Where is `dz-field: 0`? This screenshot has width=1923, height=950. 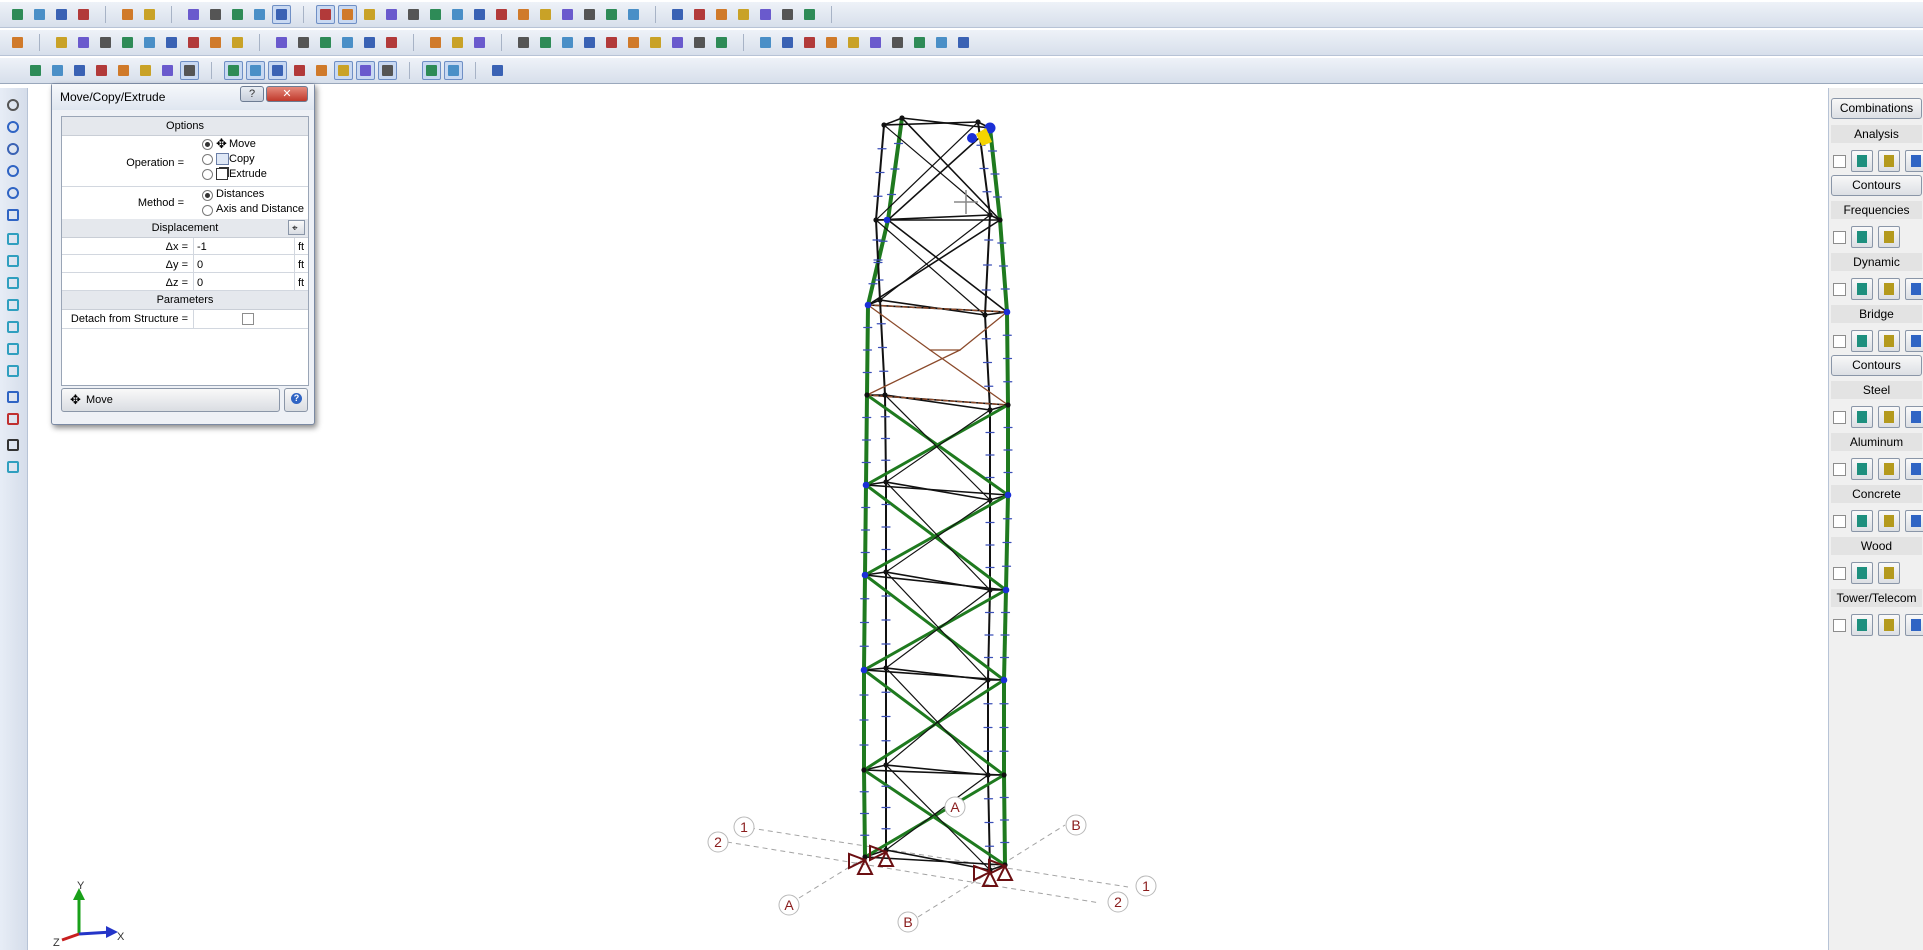
dz-field: 0 is located at coordinates (244, 283).